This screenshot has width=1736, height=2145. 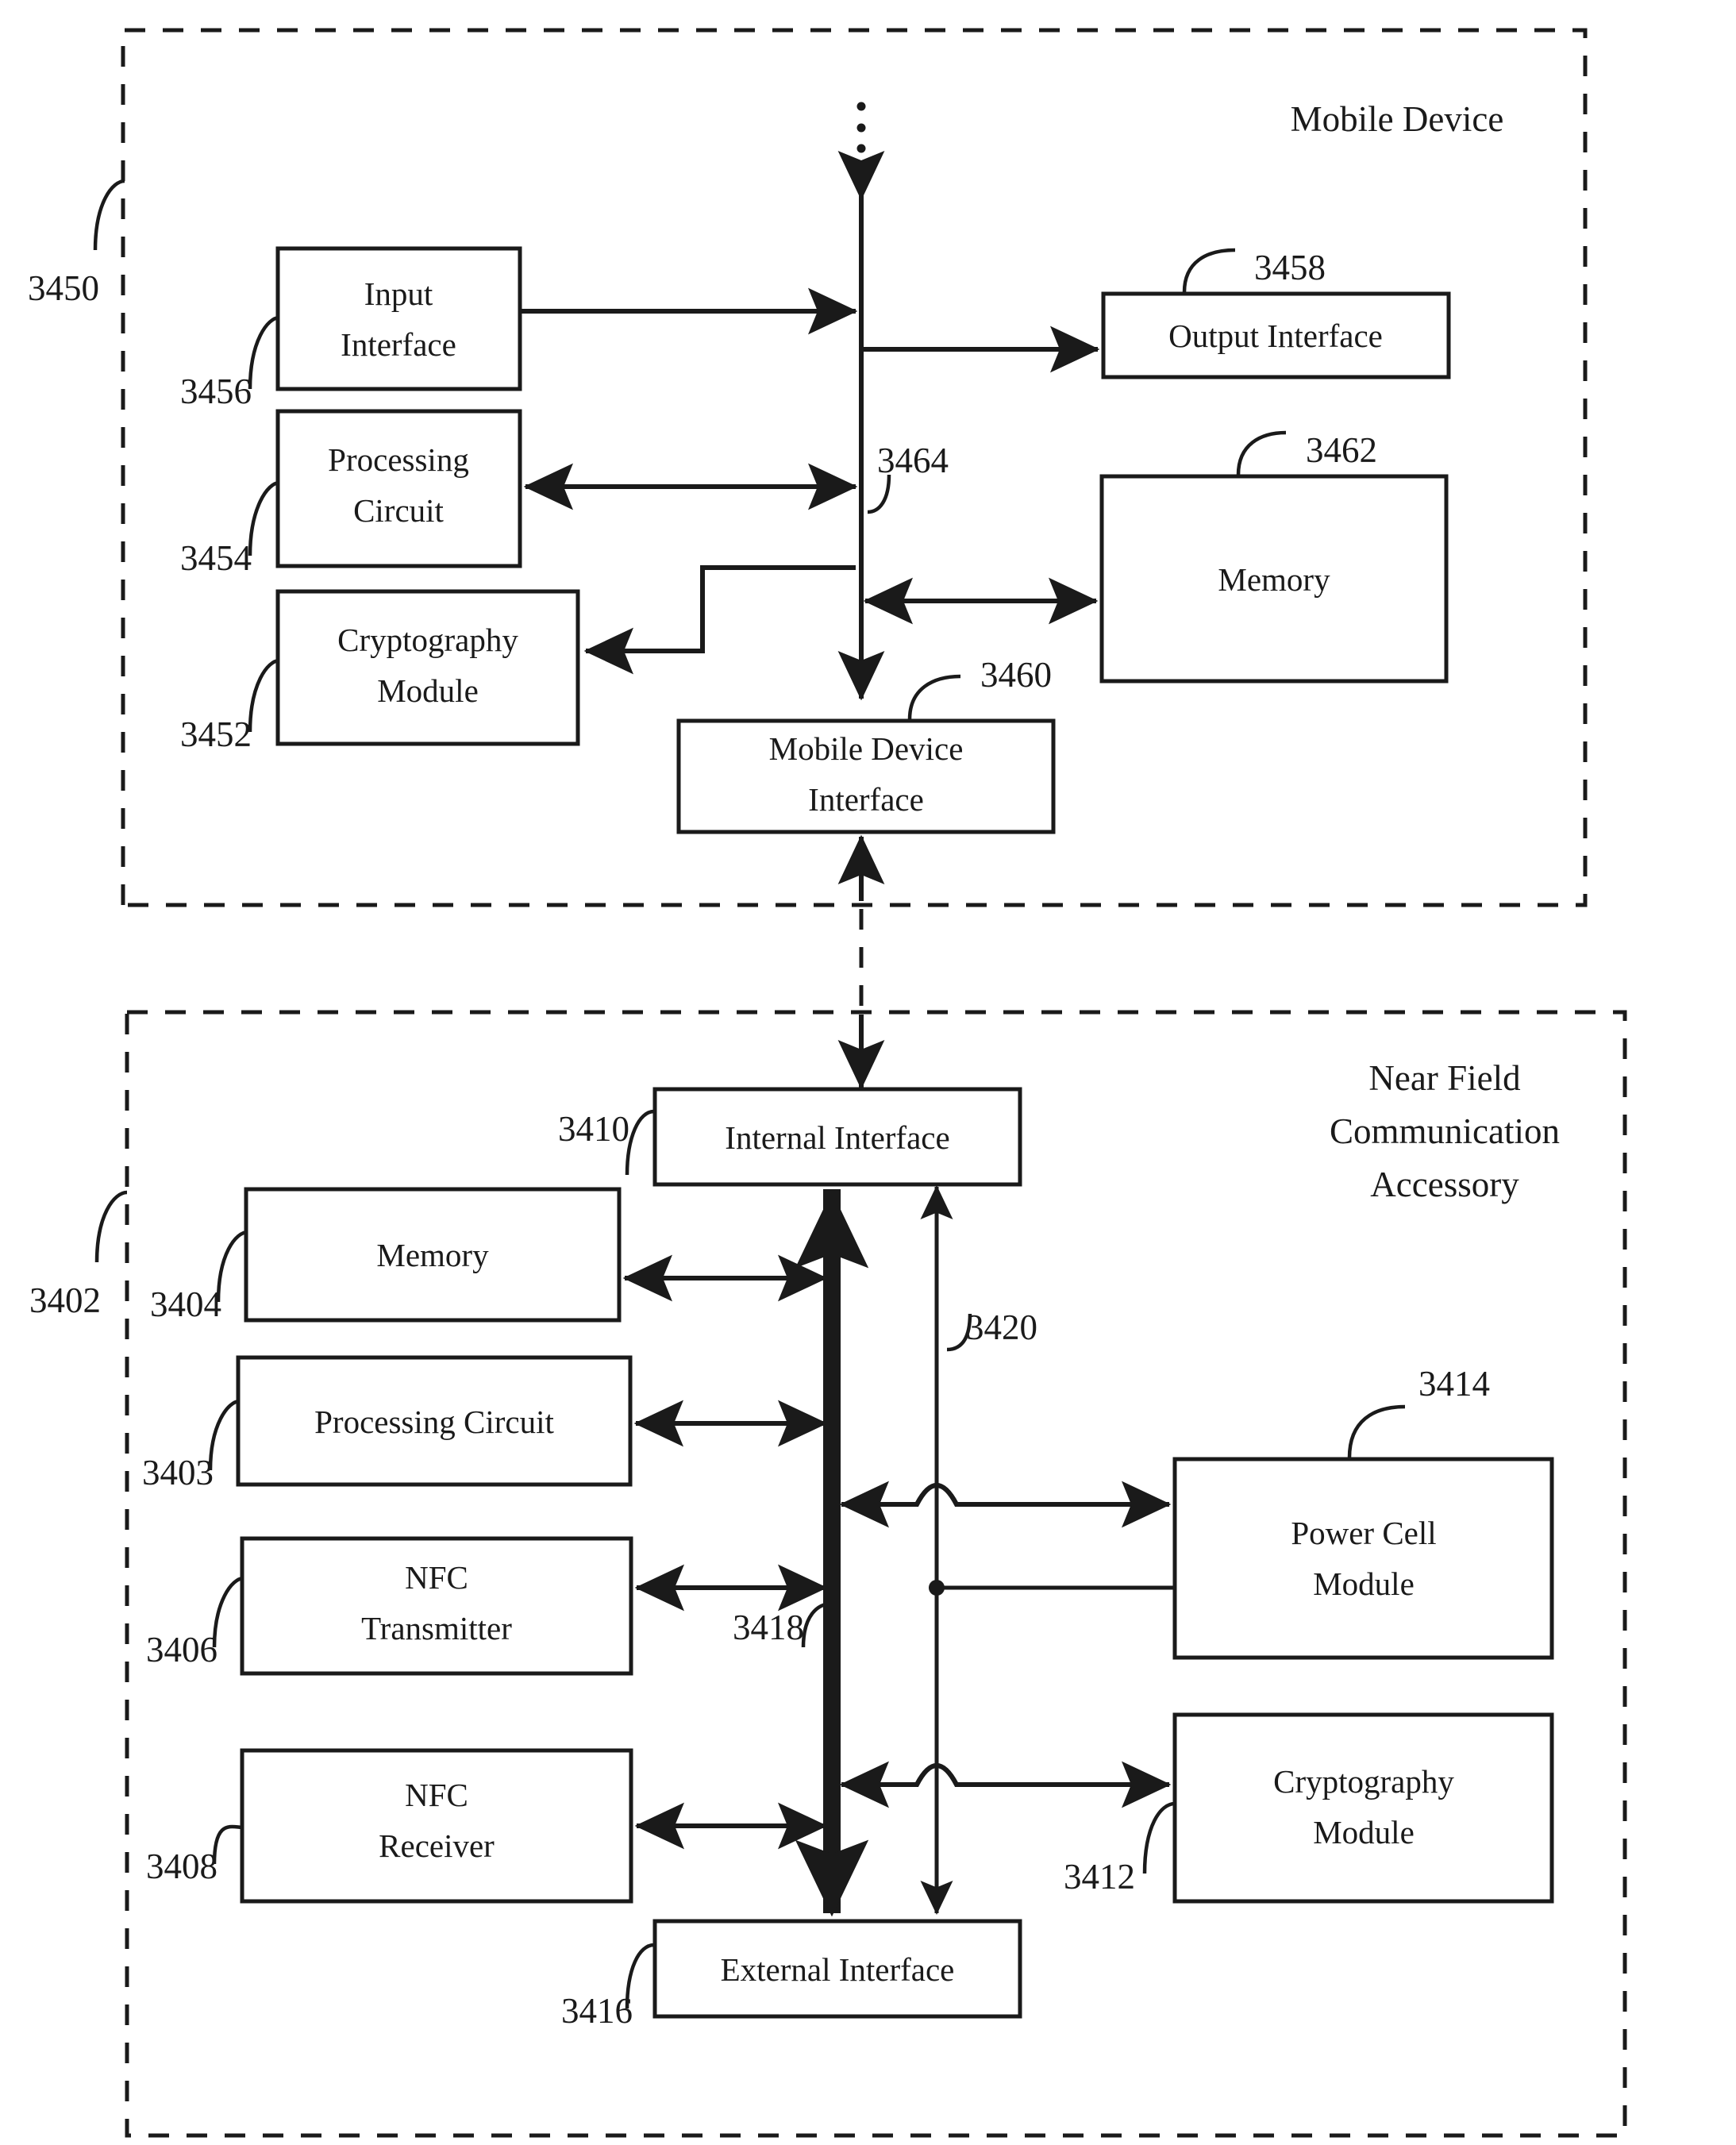 I want to click on label-cryptography-module-nfc-1: Cryptography, so click(x=1363, y=1782).